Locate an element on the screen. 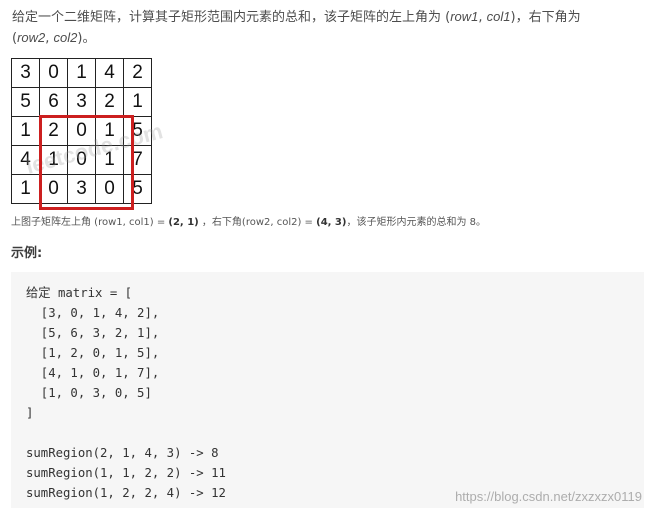 Image resolution: width=654 pixels, height=508 pixels. caption-text-1: 上图子矩阵左上角 (row1, col1) = is located at coordinates (90, 222).